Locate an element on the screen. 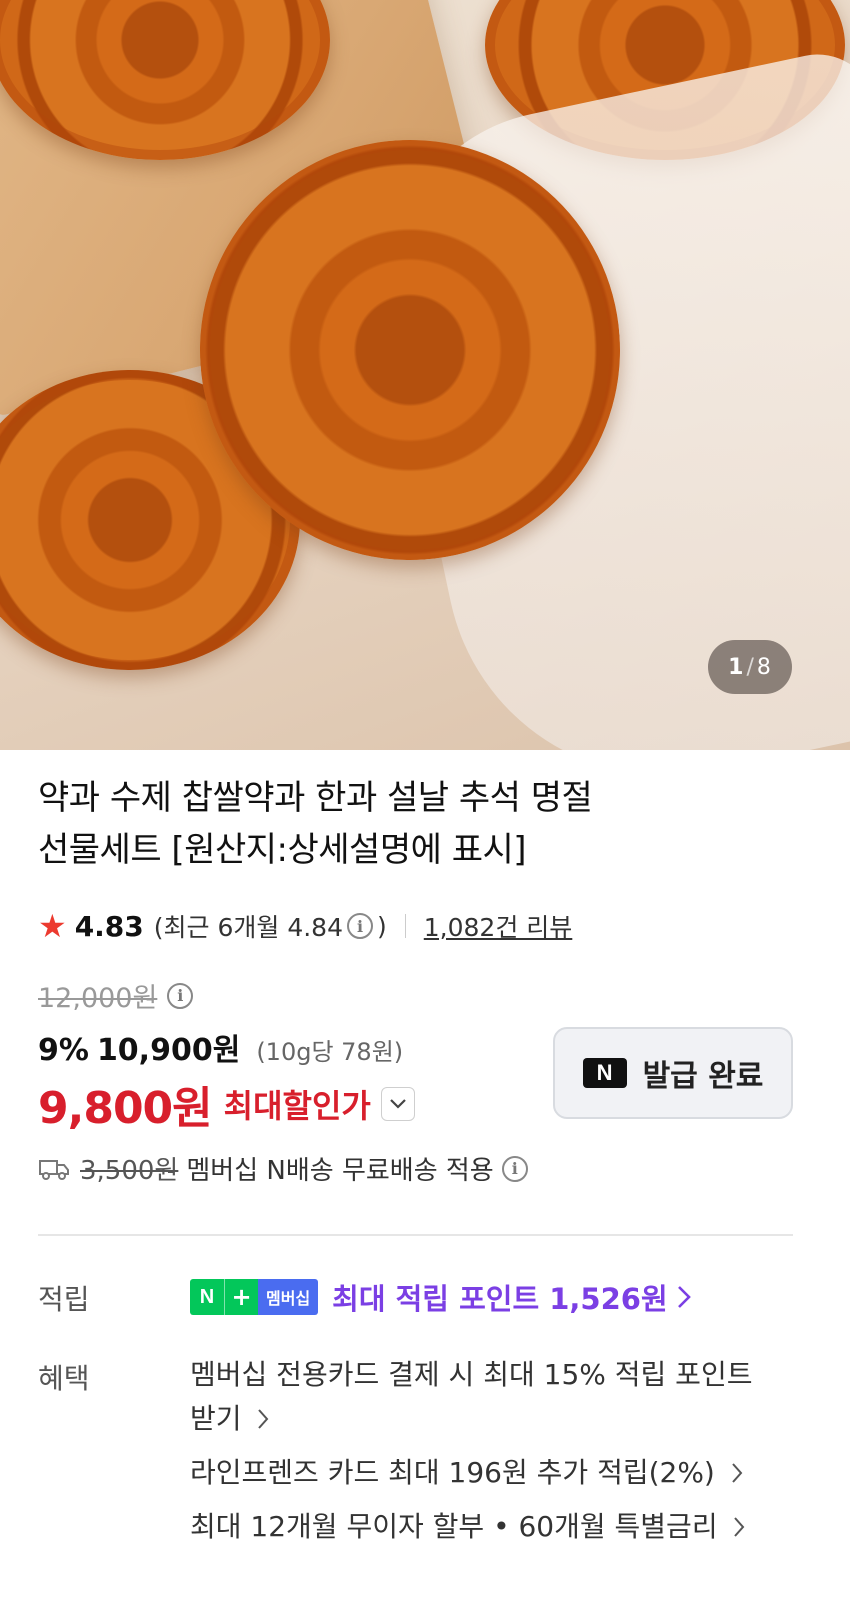  naver-n-icon: N is located at coordinates (604, 1073).